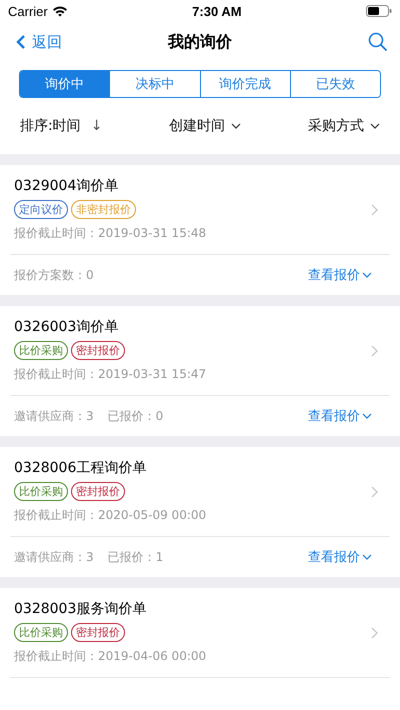  What do you see at coordinates (67, 327) in the screenshot?
I see `inquiry-title: 0326003询价单` at bounding box center [67, 327].